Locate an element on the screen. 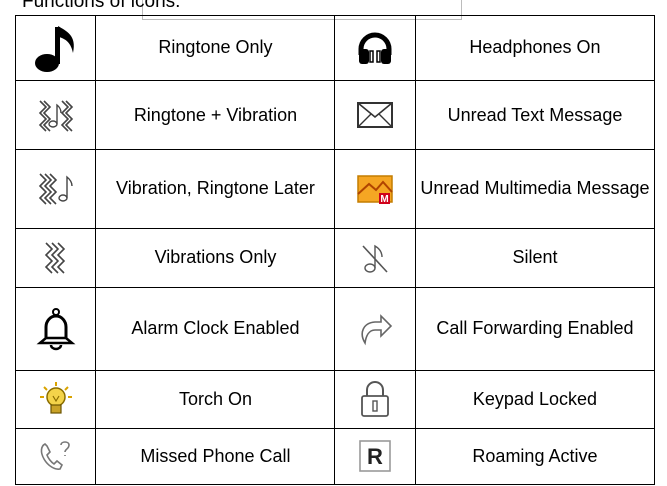 This screenshot has width=667, height=486. music-note-icon is located at coordinates (55, 48).